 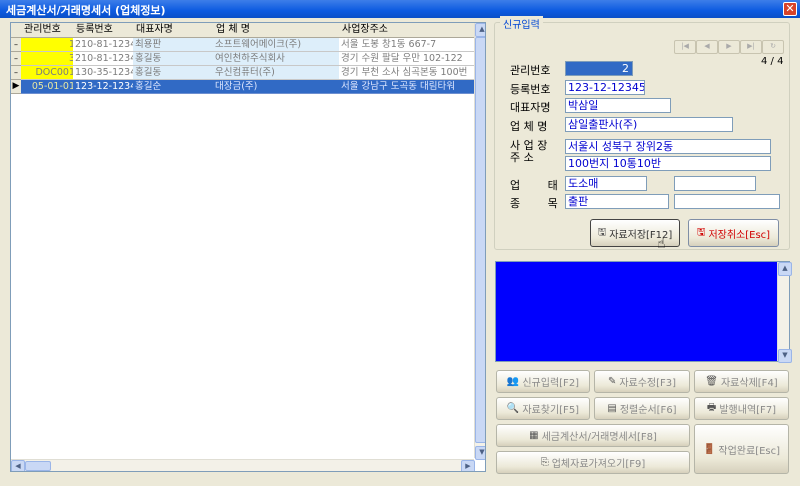 What do you see at coordinates (409, 59) in the screenshot?
I see `cell-address: 경기 수원 팔달 우만 102-122` at bounding box center [409, 59].